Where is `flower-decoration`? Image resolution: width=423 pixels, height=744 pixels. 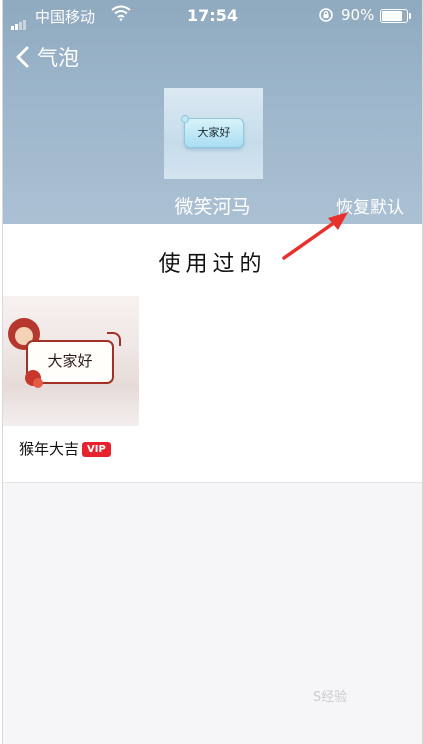
flower-decoration is located at coordinates (38, 383).